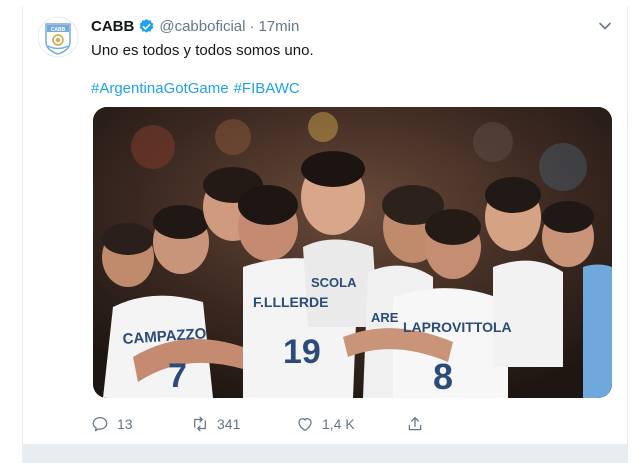  What do you see at coordinates (305, 424) in the screenshot?
I see `heart-icon` at bounding box center [305, 424].